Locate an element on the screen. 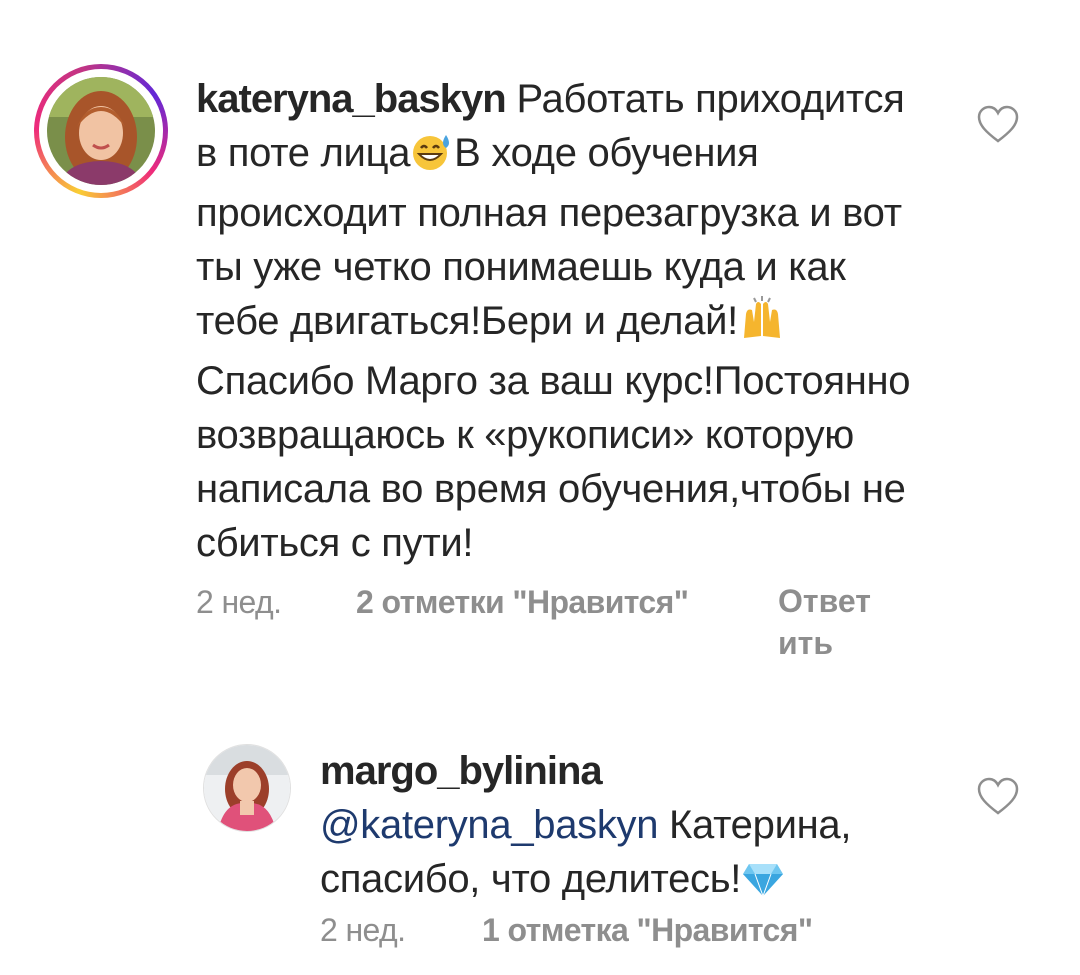 This screenshot has height=975, width=1080. comment-likes-count: 2 отметки "Нравится" is located at coordinates (522, 602).